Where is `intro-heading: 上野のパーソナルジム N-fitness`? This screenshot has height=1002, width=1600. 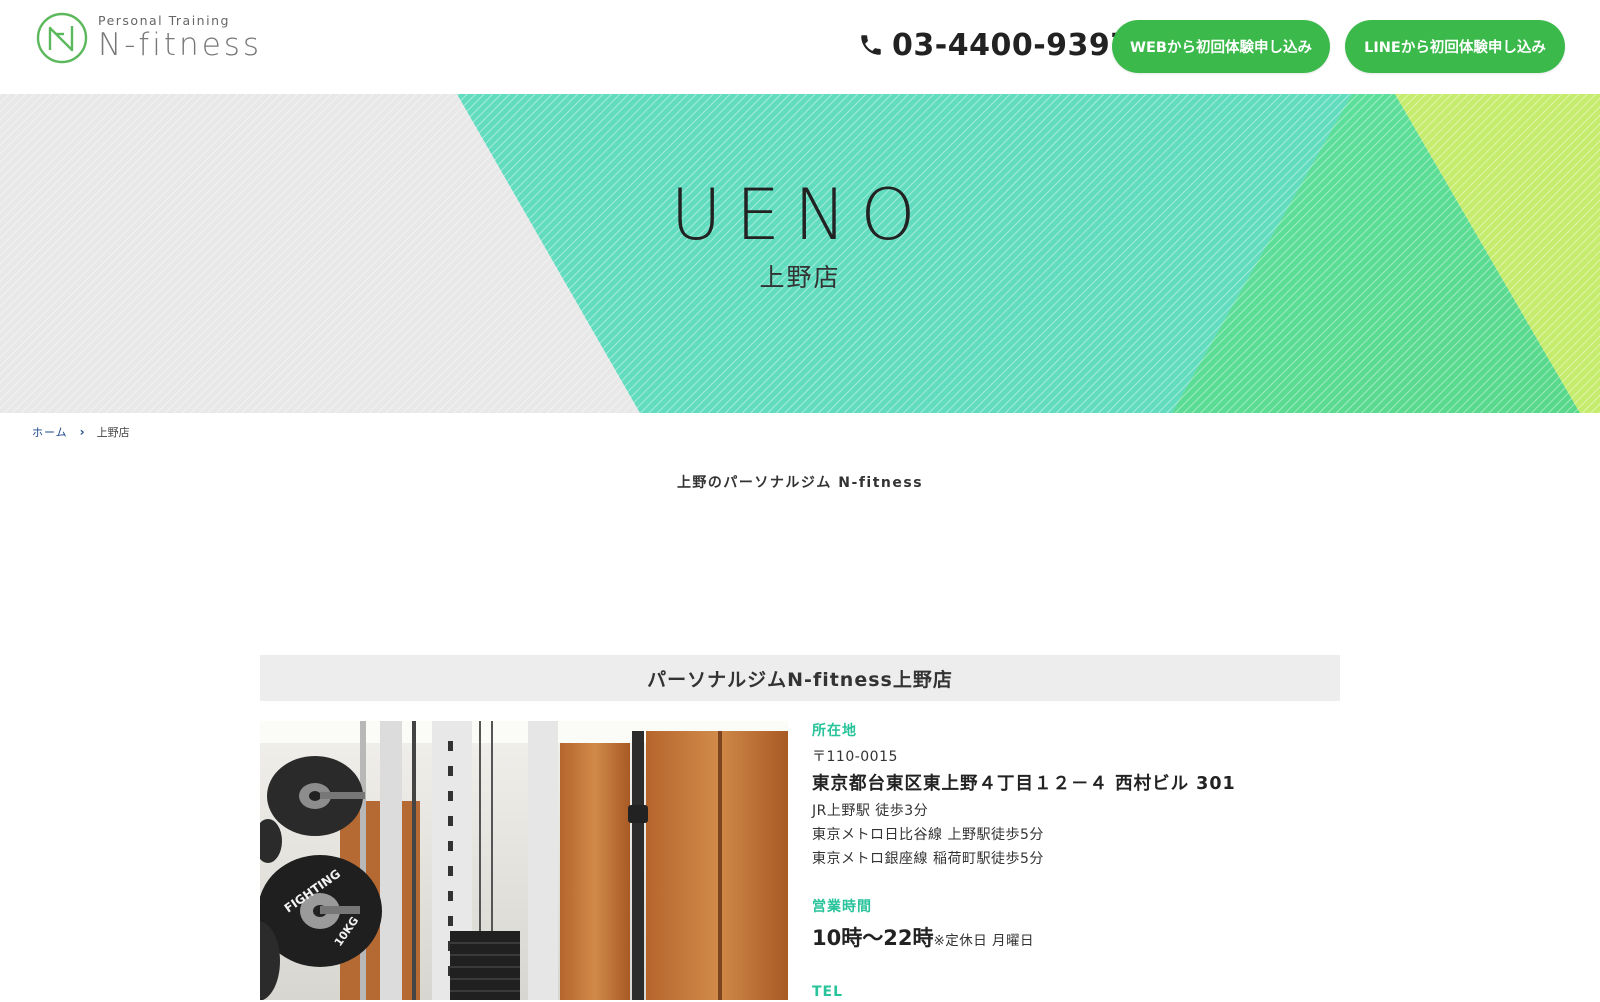
intro-heading: 上野のパーソナルジム N-fitness is located at coordinates (800, 483).